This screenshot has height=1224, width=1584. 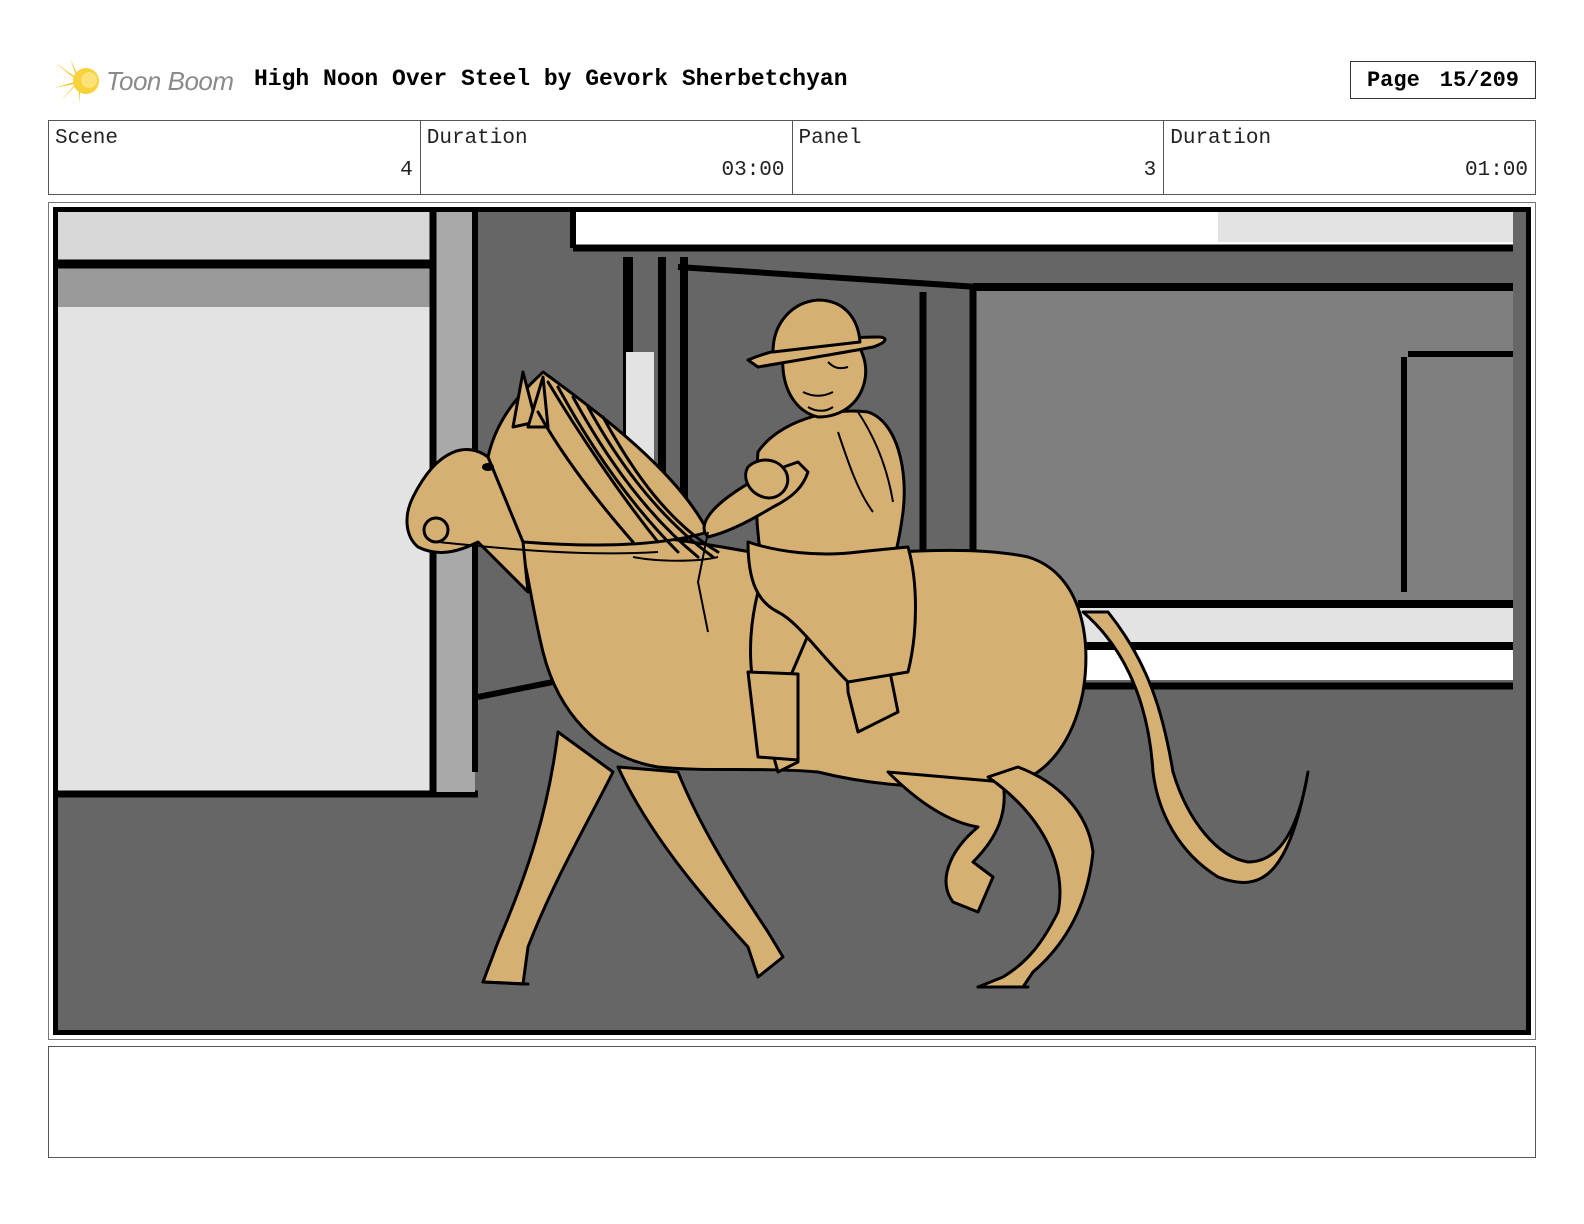 I want to click on panel-duration-cell: Duration 01:00, so click(x=1349, y=157).